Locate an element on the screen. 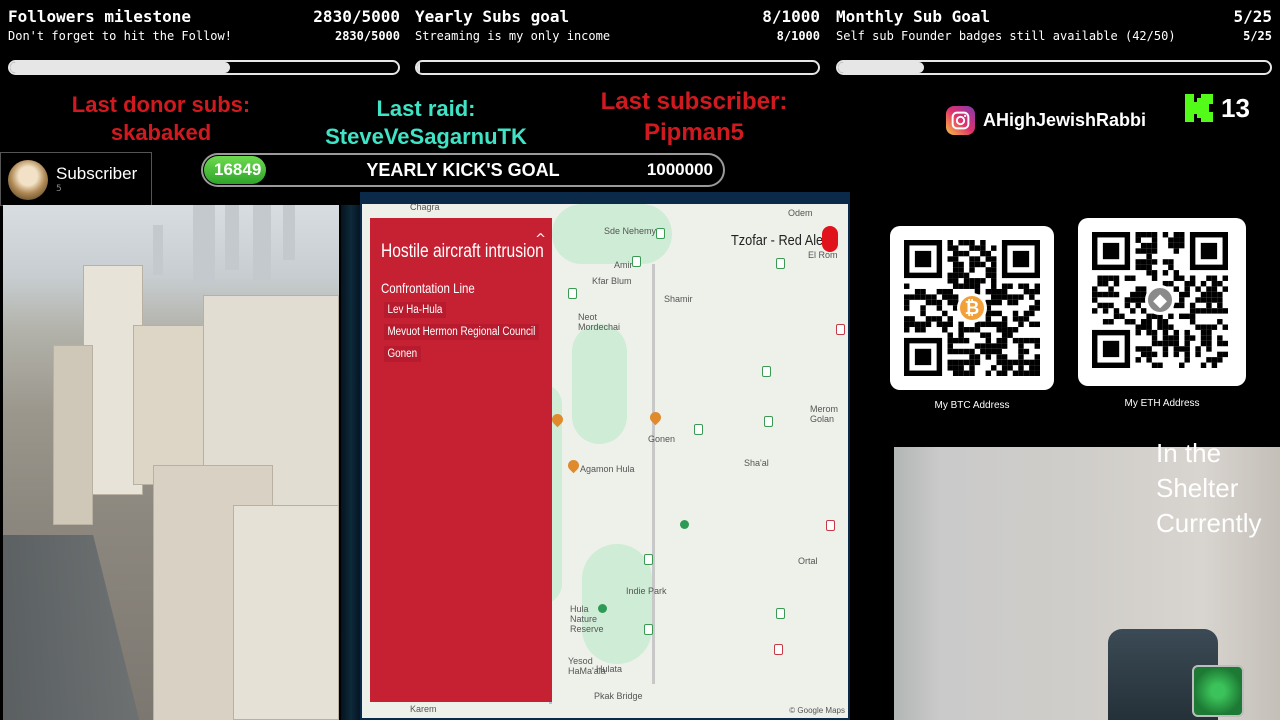 Image resolution: width=1280 pixels, height=720 pixels. map-place: Kfar Blum is located at coordinates (612, 281).